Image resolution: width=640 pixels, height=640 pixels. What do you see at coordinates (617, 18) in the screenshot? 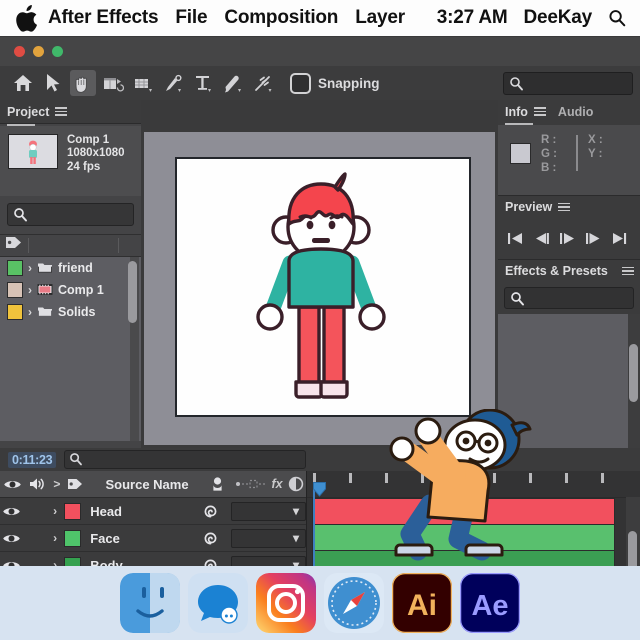
I see `search-icon` at bounding box center [617, 18].